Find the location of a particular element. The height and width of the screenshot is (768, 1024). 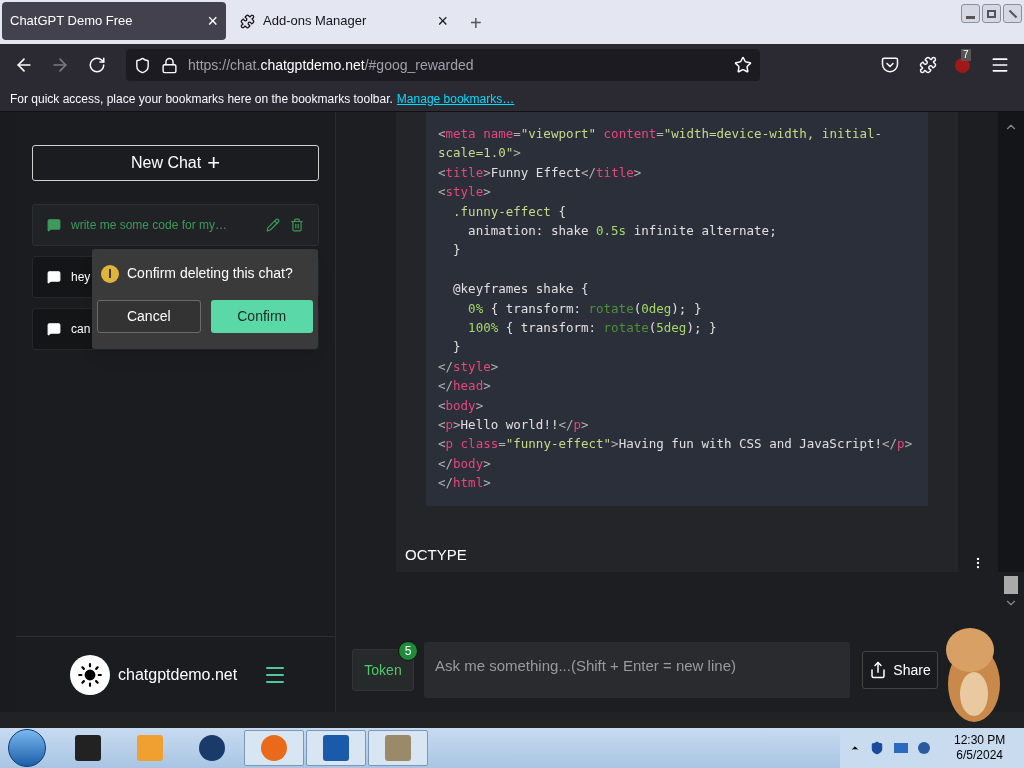

browser-tab: ChatGPT Demo Free × is located at coordinates (114, 21).